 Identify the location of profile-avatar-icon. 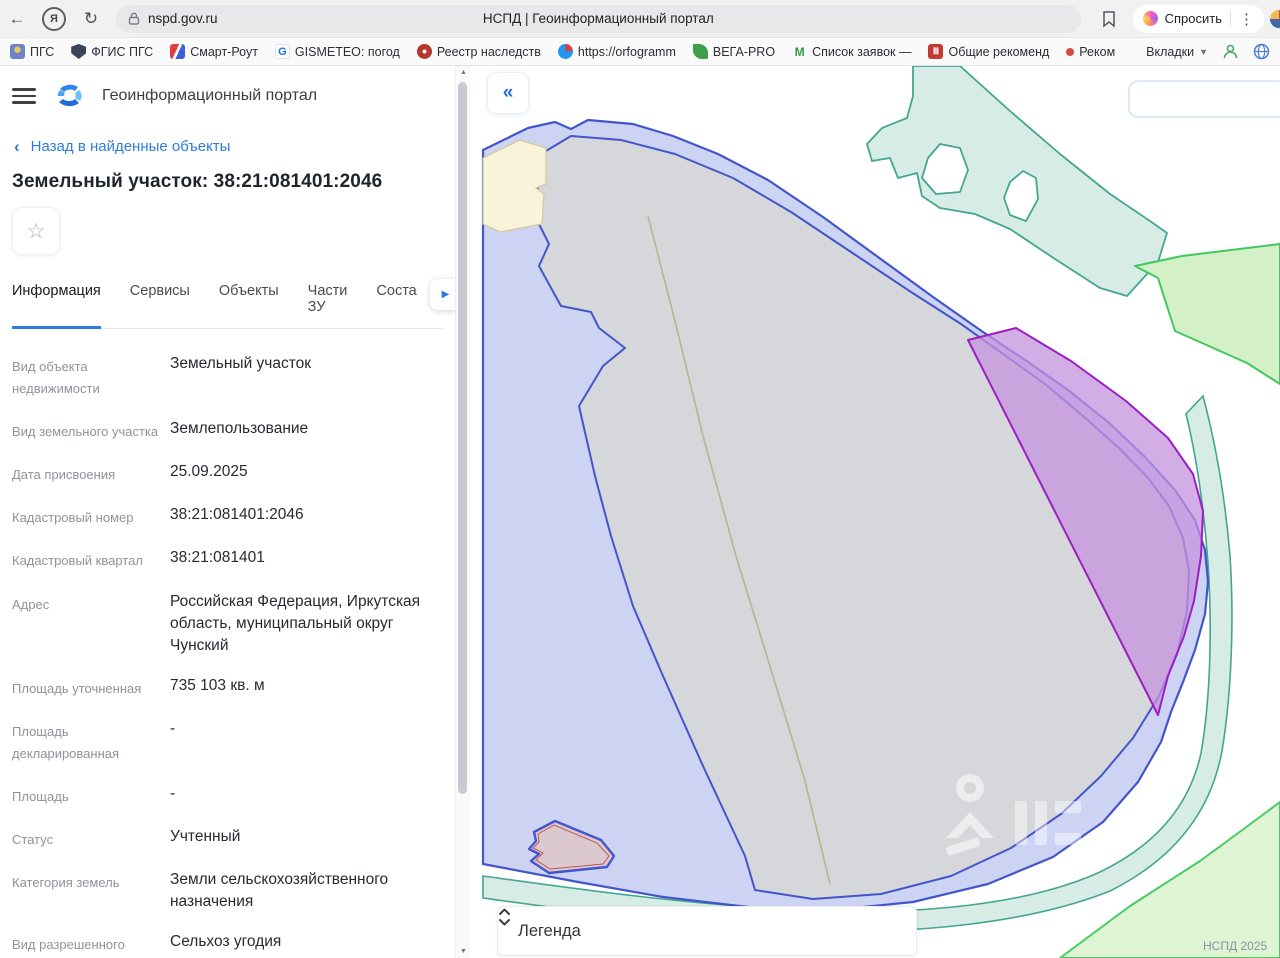
(1275, 18).